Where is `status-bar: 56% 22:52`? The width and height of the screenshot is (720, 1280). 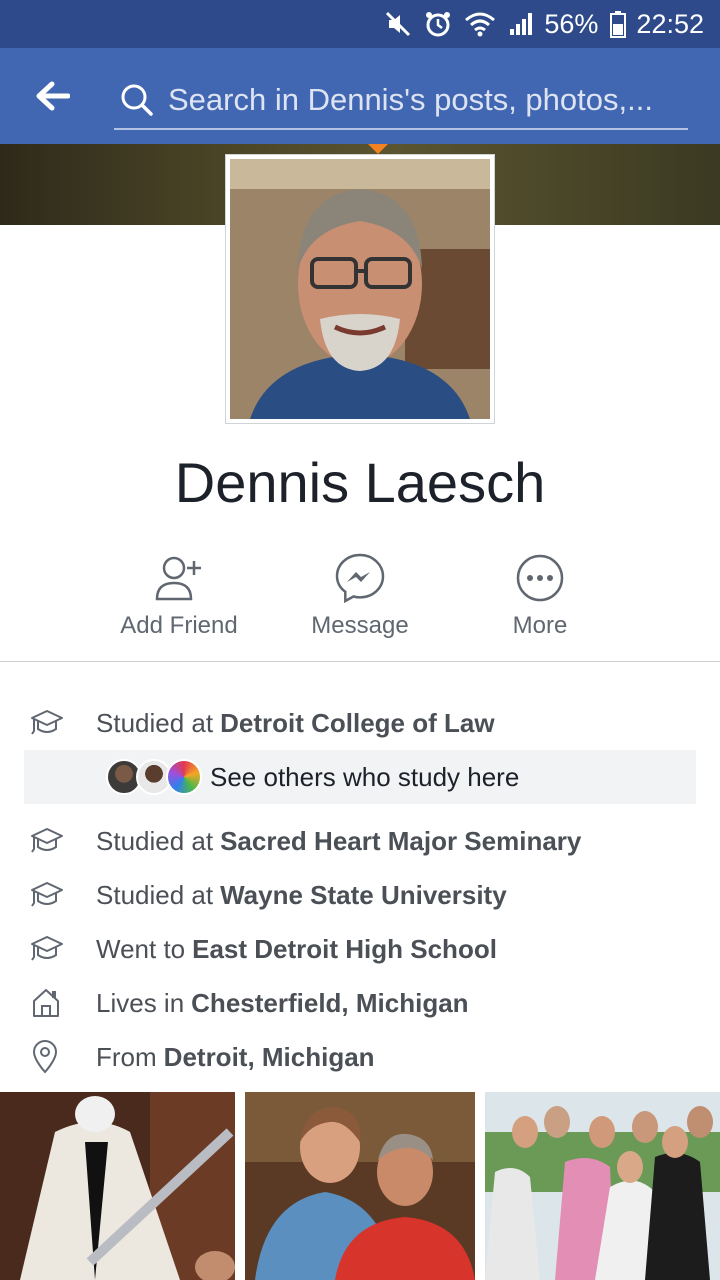
status-bar: 56% 22:52 is located at coordinates (360, 24).